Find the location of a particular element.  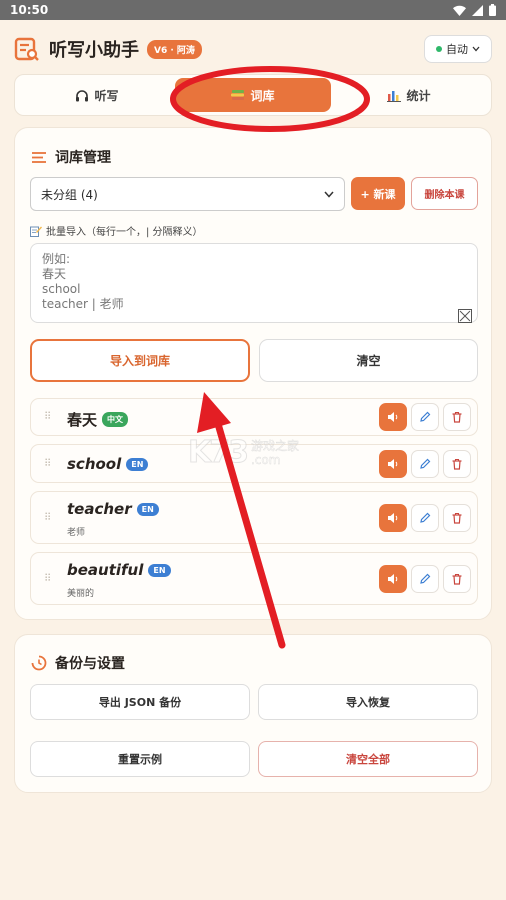

tab-dictation: 听写 is located at coordinates (97, 95).